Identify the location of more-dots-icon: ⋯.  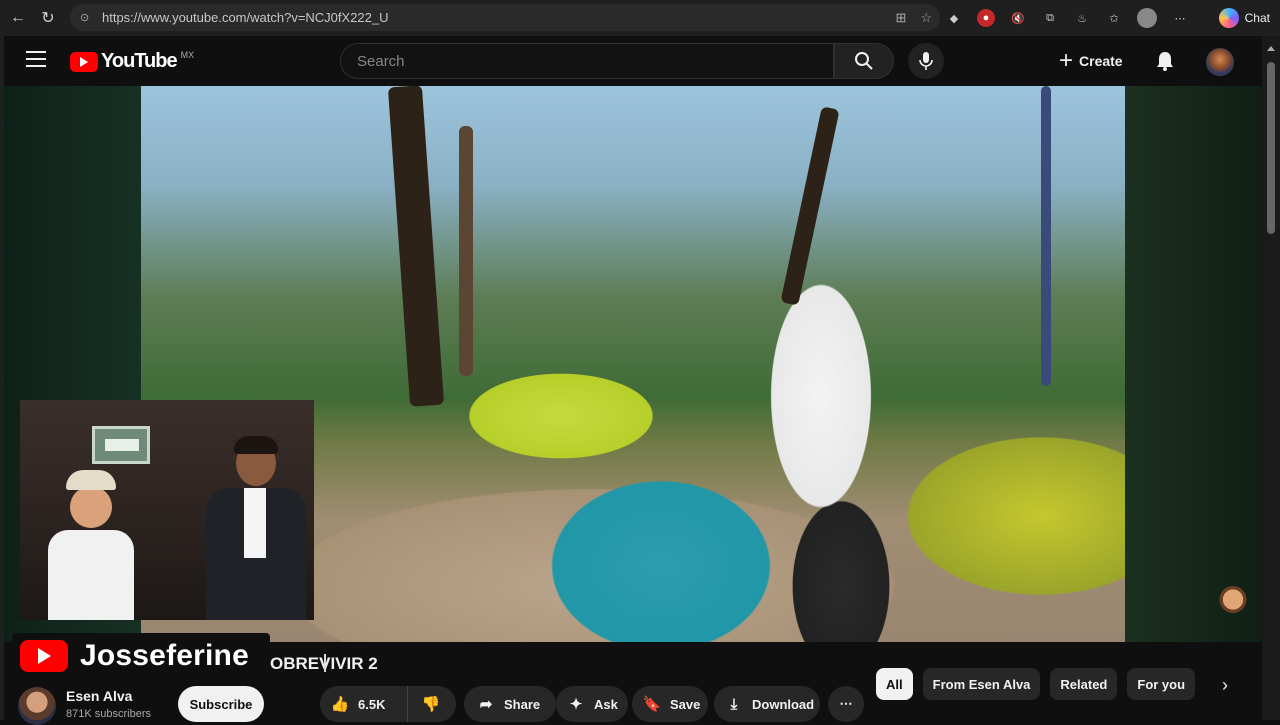
(846, 703).